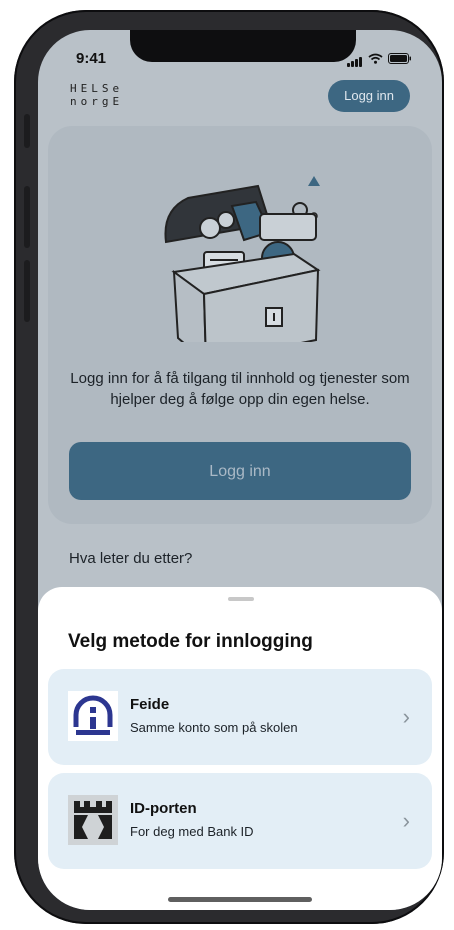 Image resolution: width=454 pixels, height=930 pixels. I want to click on wifi-icon, so click(375, 58).